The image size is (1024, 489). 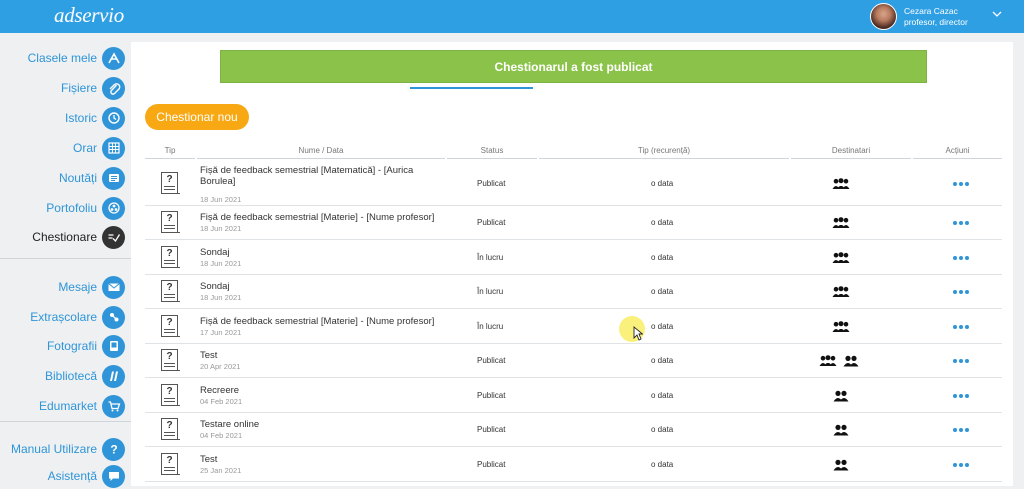 What do you see at coordinates (113, 148) in the screenshot?
I see `calendar-grid-icon` at bounding box center [113, 148].